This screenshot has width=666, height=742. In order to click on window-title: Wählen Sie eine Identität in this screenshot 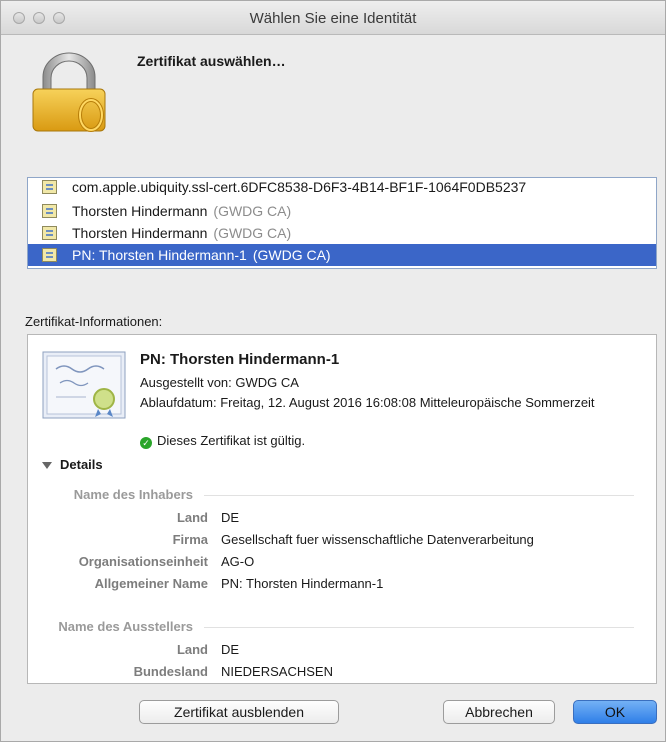, I will do `click(333, 18)`.